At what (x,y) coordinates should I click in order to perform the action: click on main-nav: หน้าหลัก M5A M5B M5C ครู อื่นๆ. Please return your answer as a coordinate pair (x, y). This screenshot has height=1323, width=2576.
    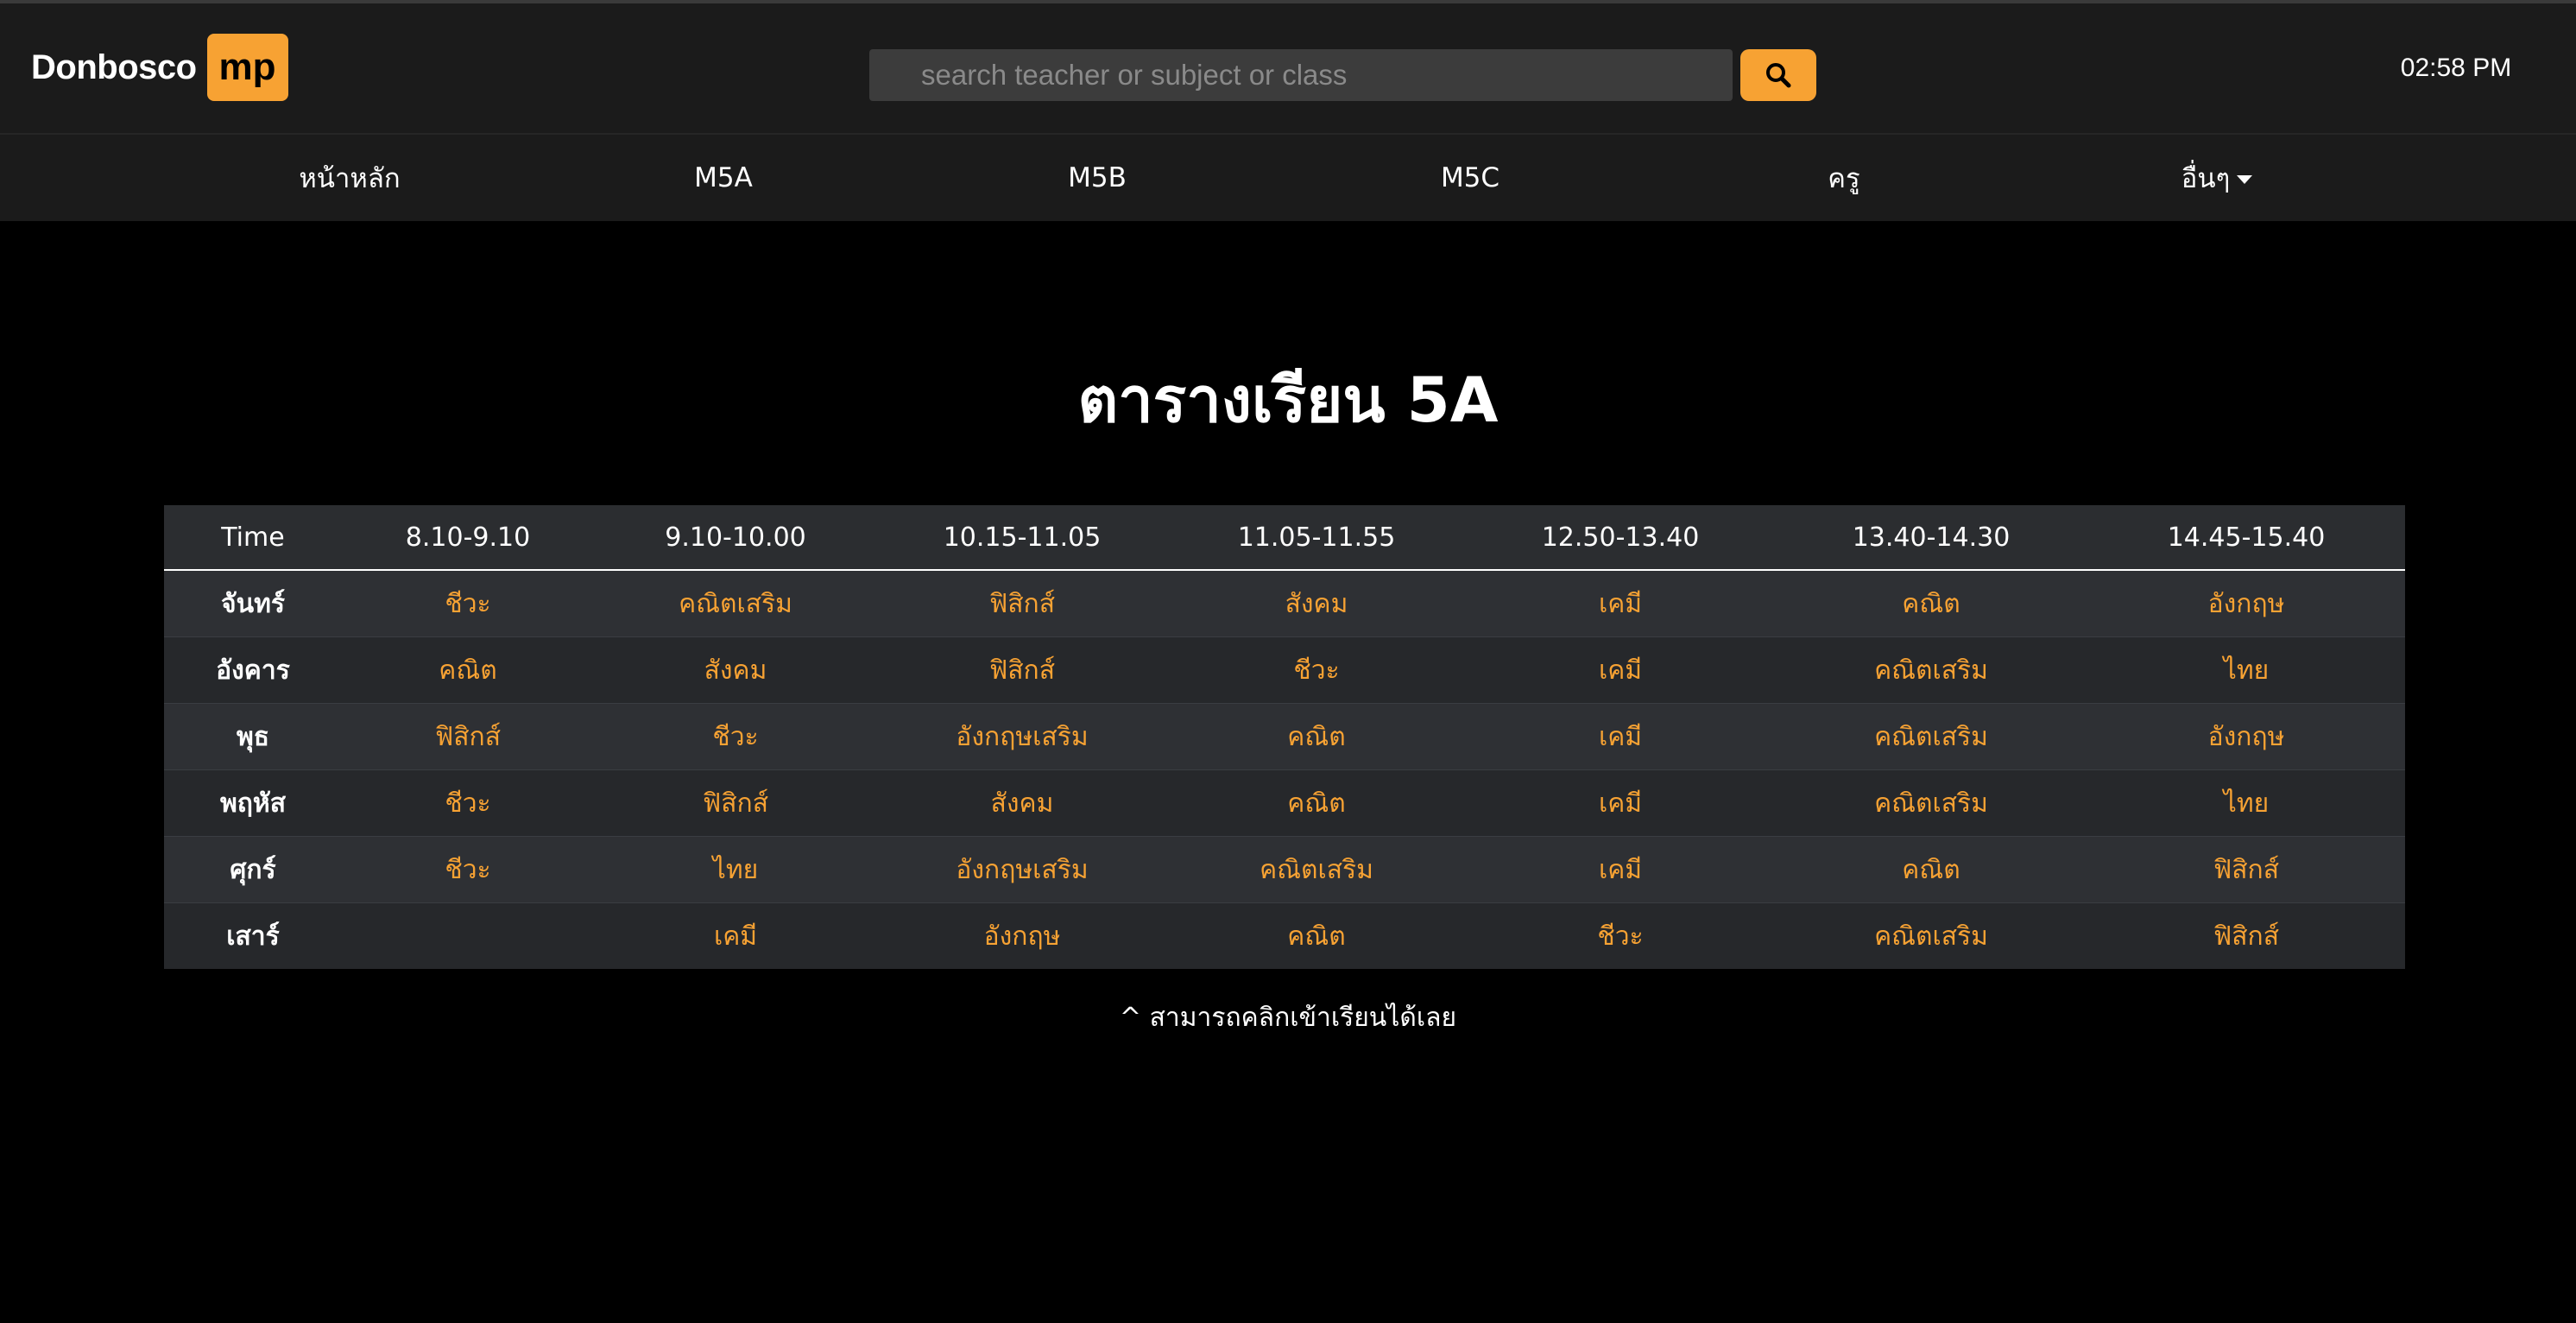
    Looking at the image, I should click on (1288, 178).